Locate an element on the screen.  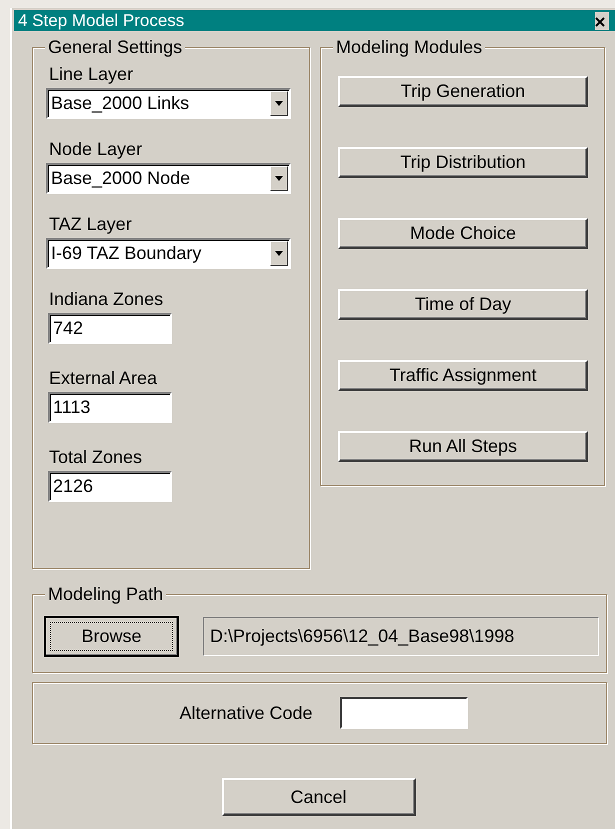
input-field: 1113 is located at coordinates (110, 407).